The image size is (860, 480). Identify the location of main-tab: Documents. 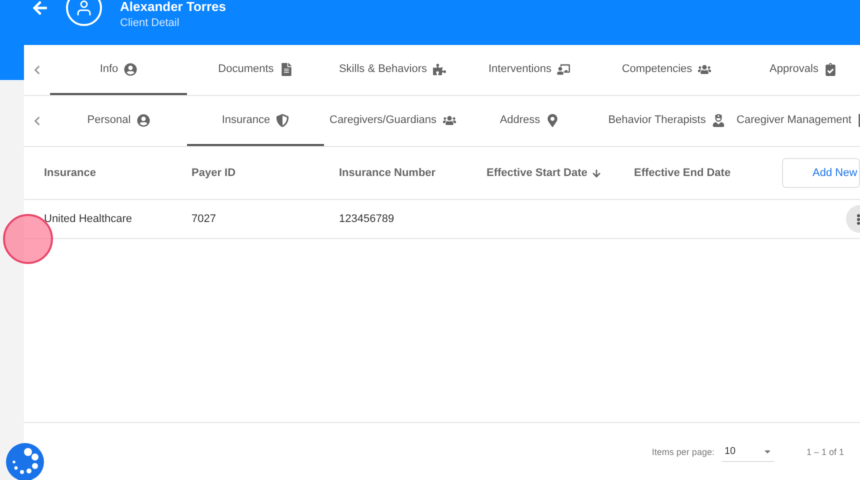
(255, 70).